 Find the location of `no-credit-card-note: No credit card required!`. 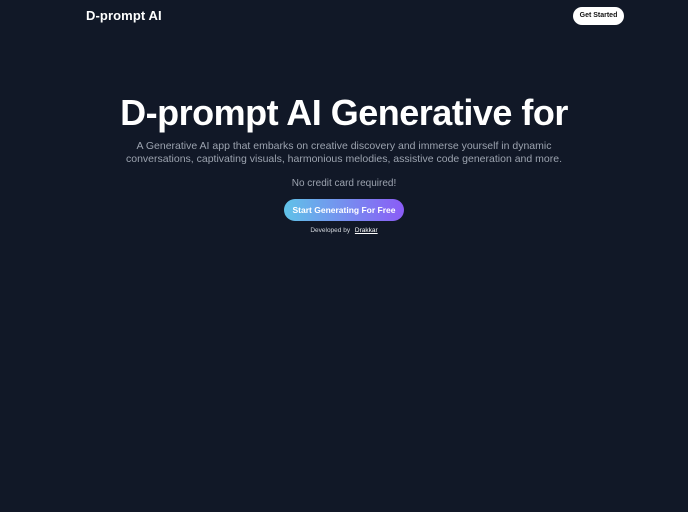

no-credit-card-note: No credit card required! is located at coordinates (344, 183).